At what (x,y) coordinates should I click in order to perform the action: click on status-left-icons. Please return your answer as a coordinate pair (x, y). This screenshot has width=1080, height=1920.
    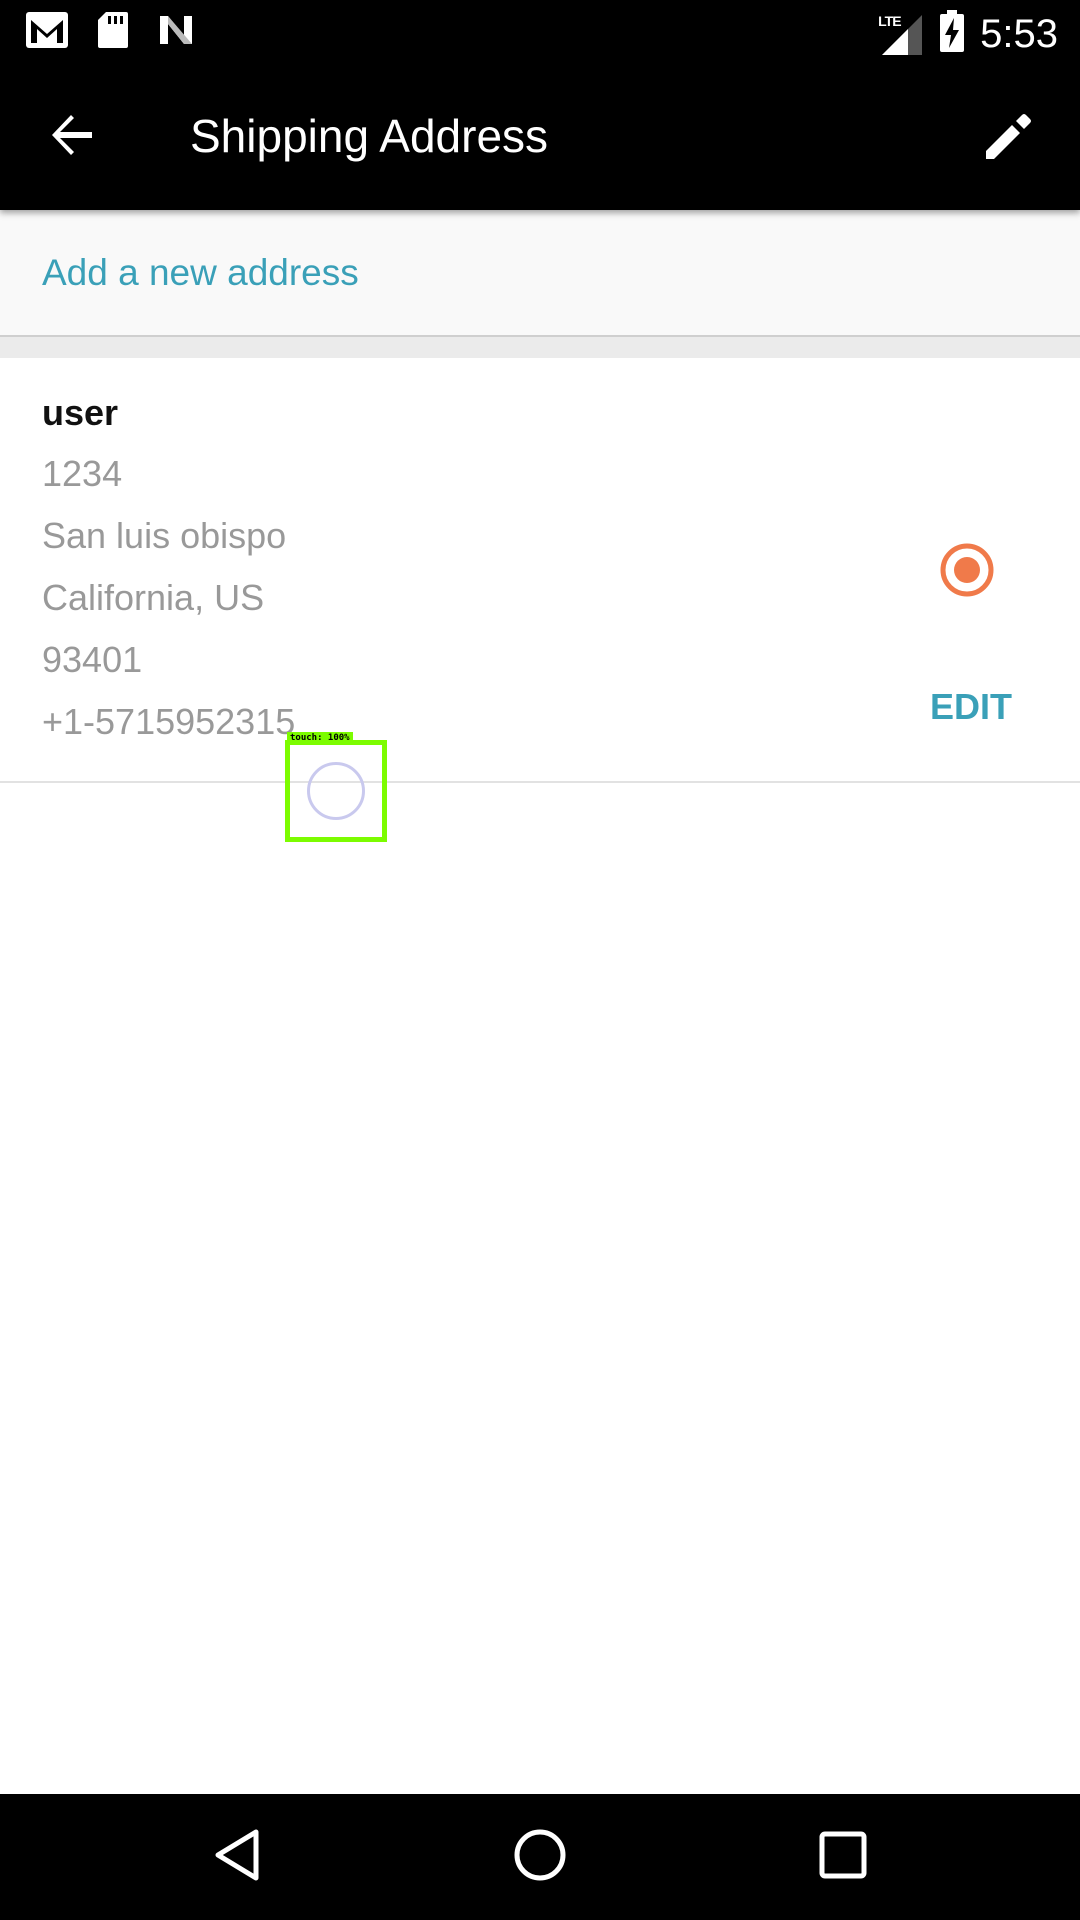
    Looking at the image, I should click on (110, 32).